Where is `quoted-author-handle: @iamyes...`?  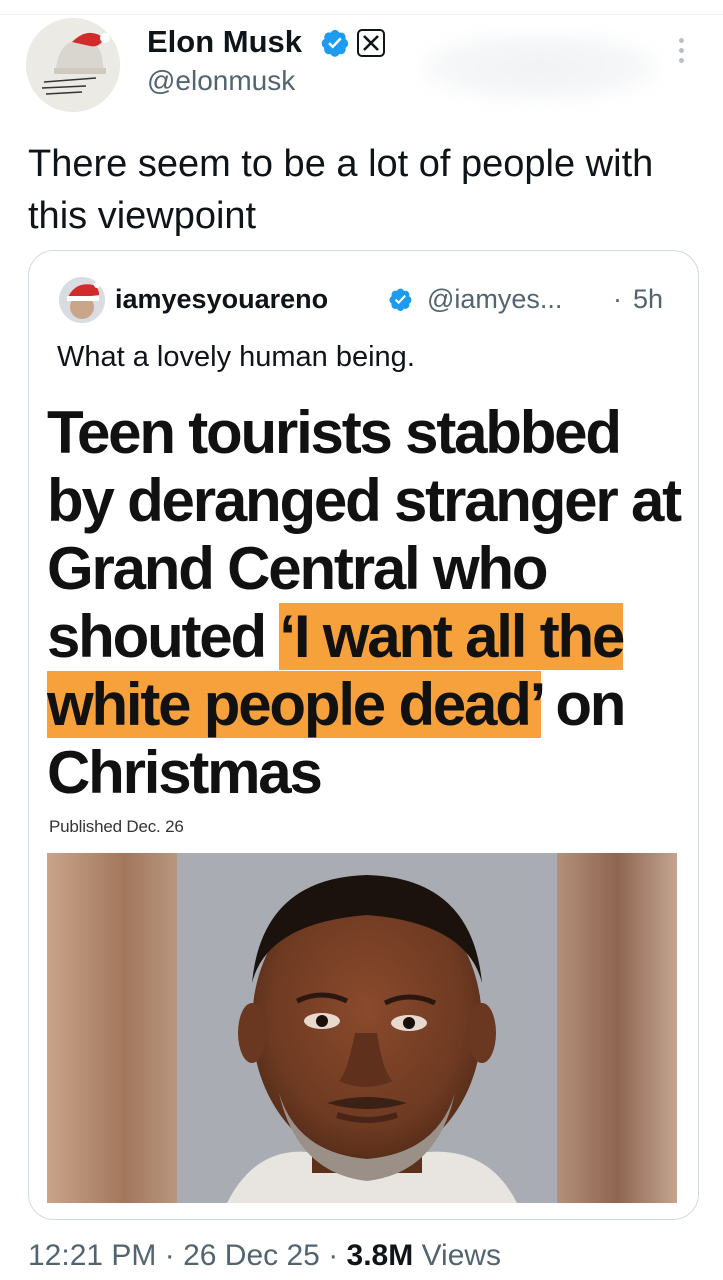 quoted-author-handle: @iamyes... is located at coordinates (494, 299).